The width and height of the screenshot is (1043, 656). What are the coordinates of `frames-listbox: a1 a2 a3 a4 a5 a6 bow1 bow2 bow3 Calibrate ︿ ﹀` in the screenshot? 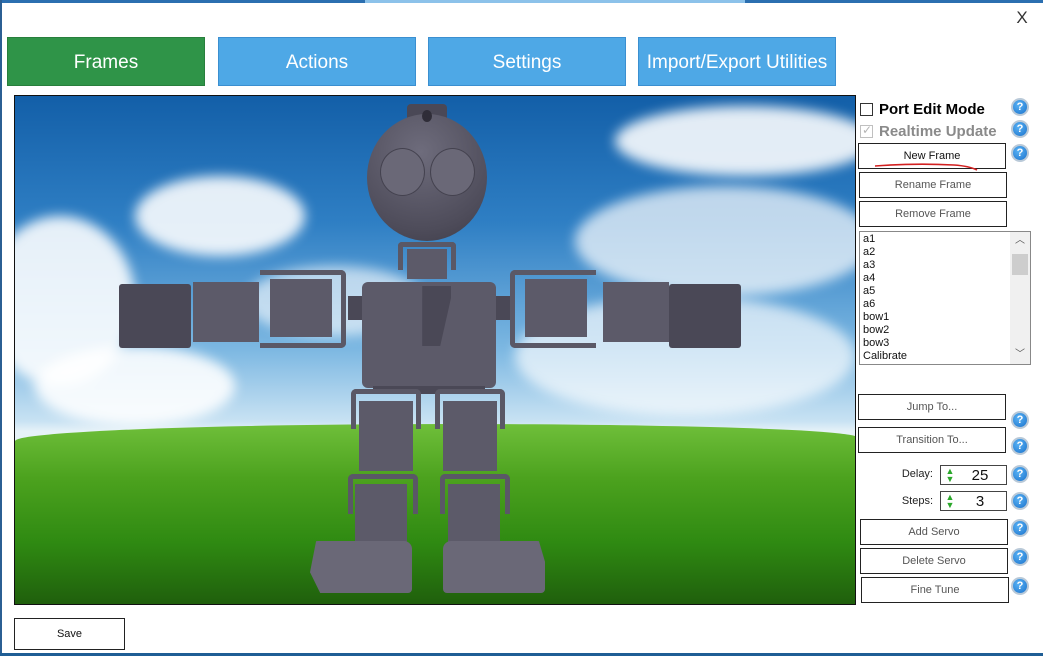 It's located at (945, 298).